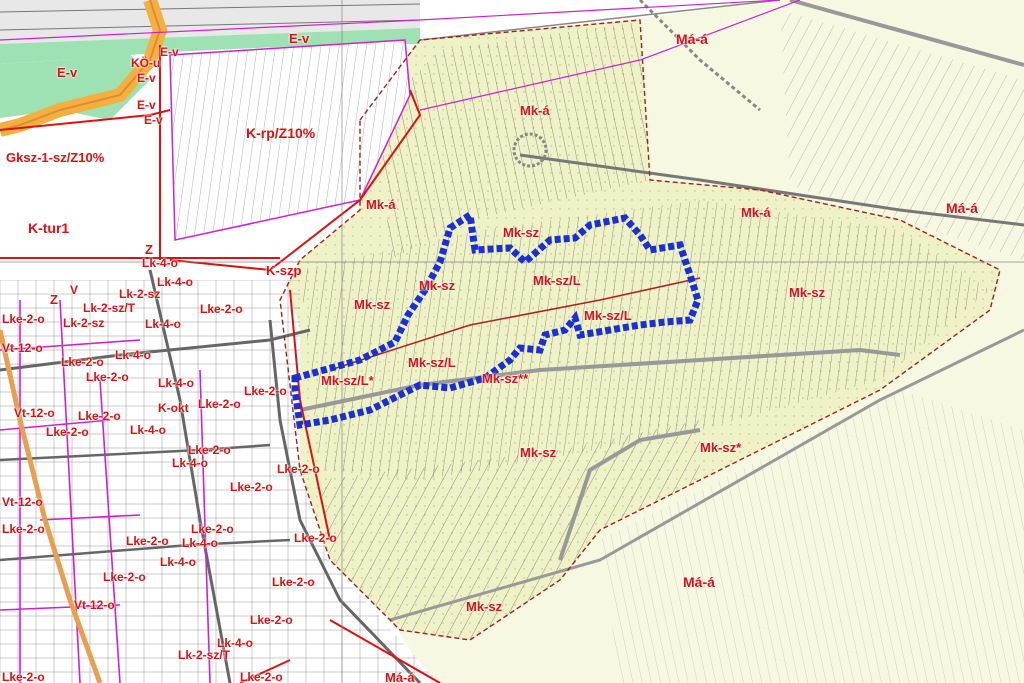  What do you see at coordinates (281, 133) in the screenshot?
I see `zone-label: K-rp/Z10%` at bounding box center [281, 133].